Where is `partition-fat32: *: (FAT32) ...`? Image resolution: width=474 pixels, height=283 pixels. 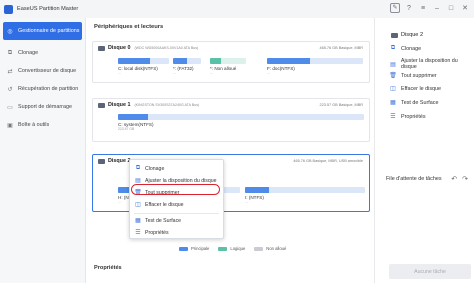
partition-fat32: *: (FAT32) ... is located at coordinates (187, 66).